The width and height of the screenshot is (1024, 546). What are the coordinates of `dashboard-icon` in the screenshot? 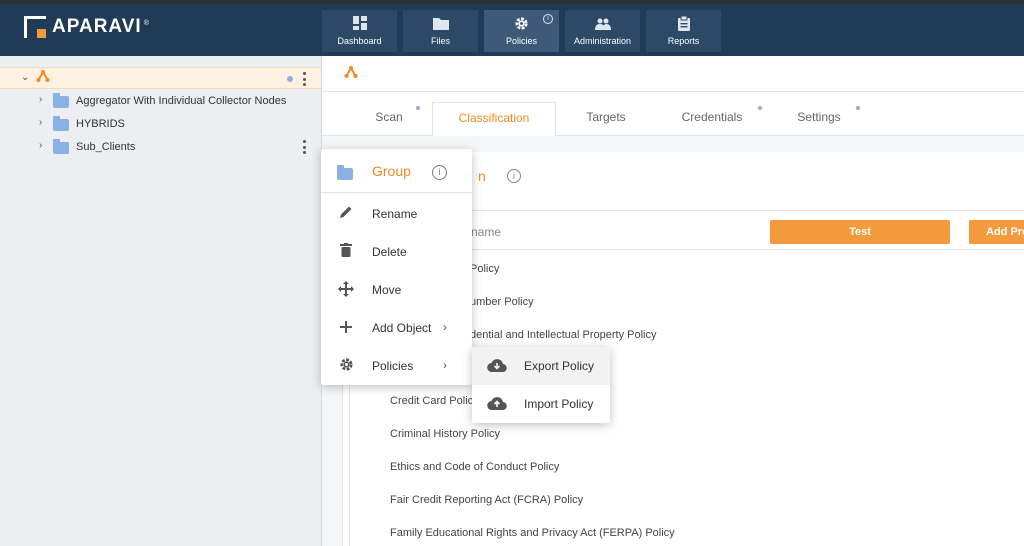 It's located at (359, 25).